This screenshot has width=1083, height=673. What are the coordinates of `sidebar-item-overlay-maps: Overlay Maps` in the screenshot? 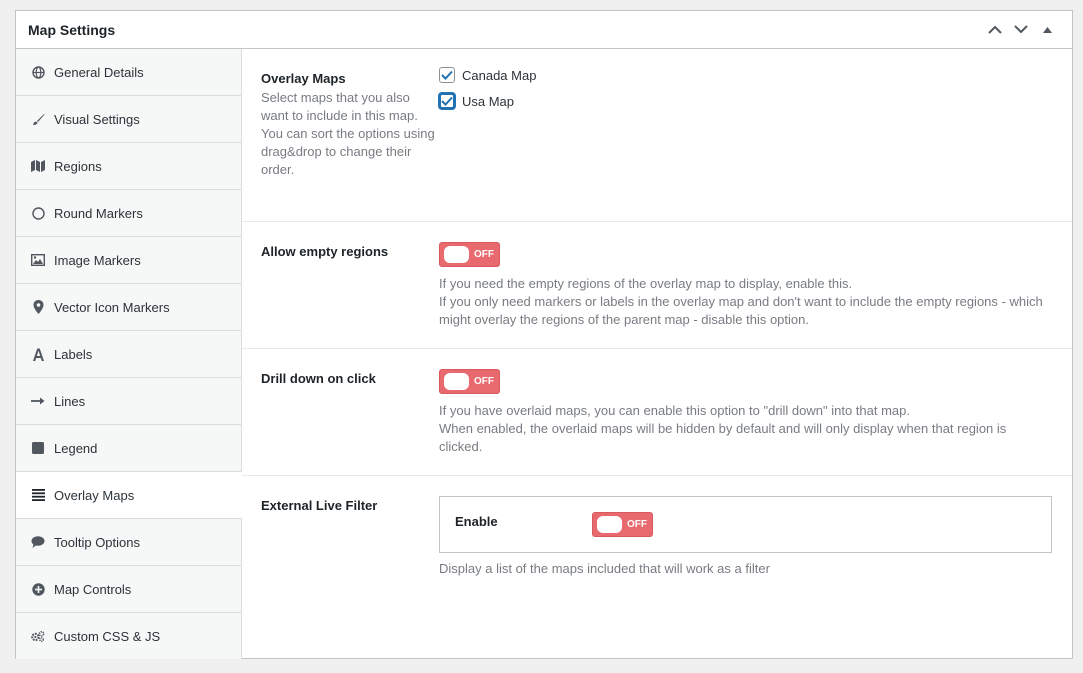 It's located at (129, 495).